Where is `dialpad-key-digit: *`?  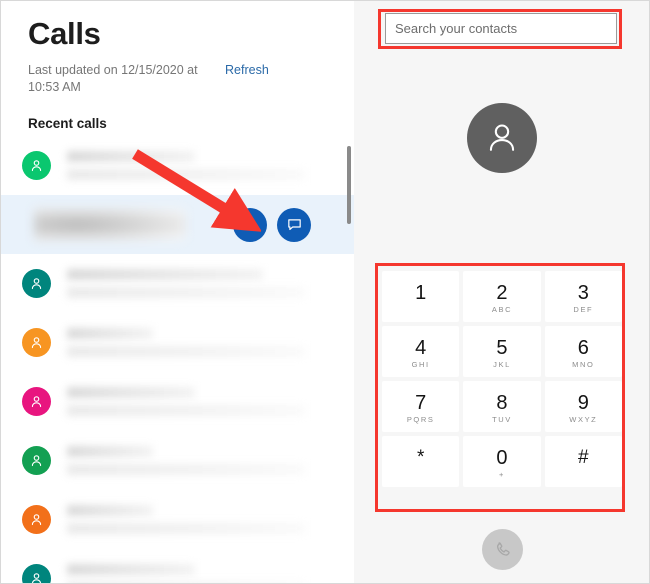
dialpad-key-digit: * is located at coordinates (420, 457).